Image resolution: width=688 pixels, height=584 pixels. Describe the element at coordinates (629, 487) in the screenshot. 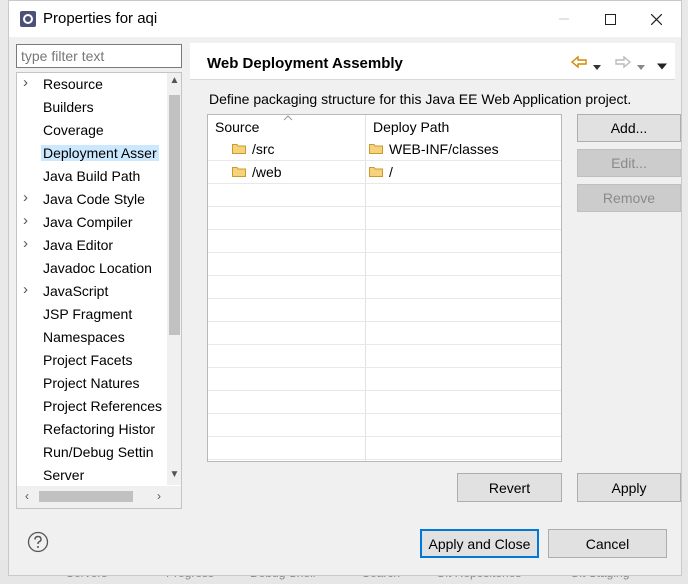

I see `apply-button: Apply` at that location.